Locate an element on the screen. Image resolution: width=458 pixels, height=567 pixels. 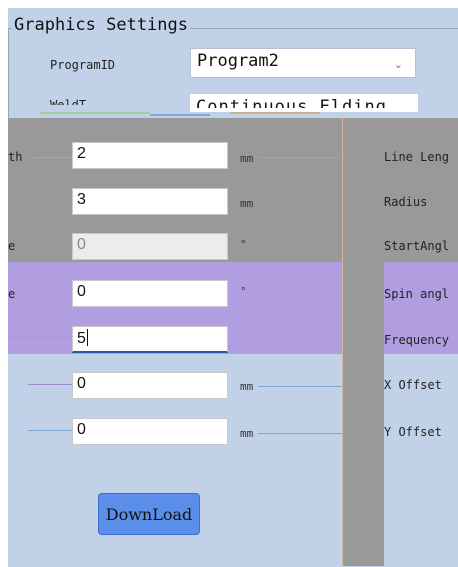
group-title: Graphics Settings is located at coordinates (101, 25).